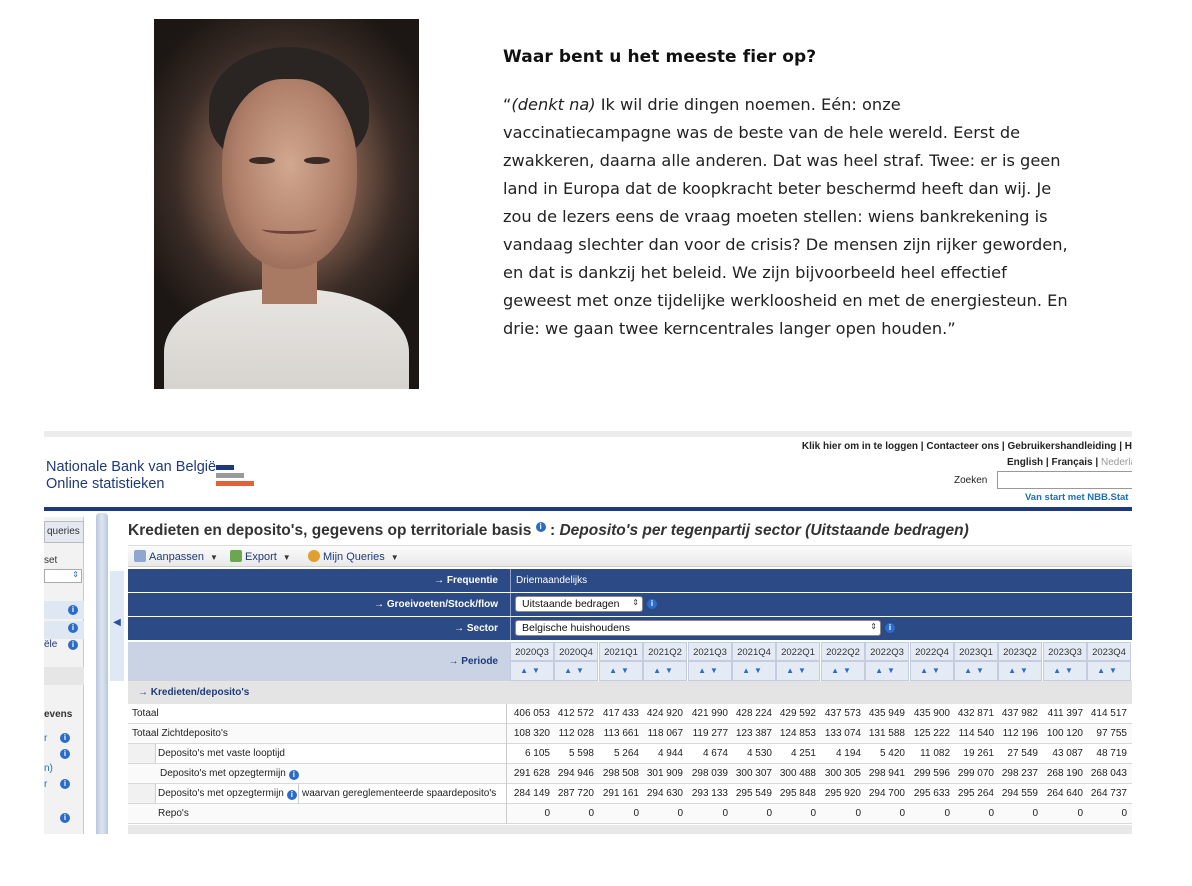  What do you see at coordinates (842, 773) in the screenshot?
I see `table-cell: 300 305` at bounding box center [842, 773].